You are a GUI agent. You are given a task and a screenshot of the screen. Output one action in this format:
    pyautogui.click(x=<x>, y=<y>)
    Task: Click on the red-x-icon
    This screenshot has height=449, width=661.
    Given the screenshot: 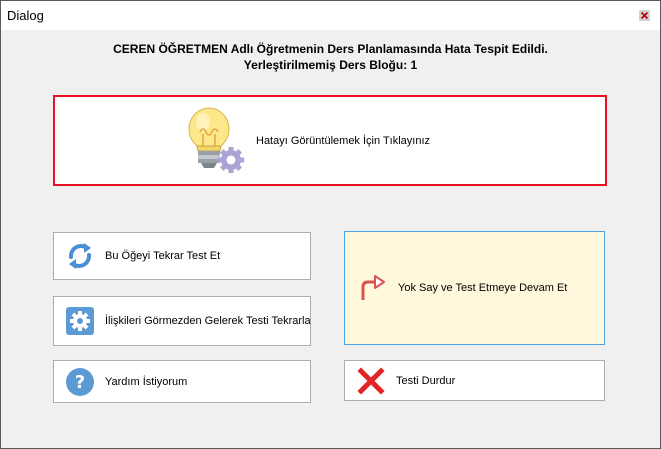 What is the action you would take?
    pyautogui.click(x=371, y=381)
    